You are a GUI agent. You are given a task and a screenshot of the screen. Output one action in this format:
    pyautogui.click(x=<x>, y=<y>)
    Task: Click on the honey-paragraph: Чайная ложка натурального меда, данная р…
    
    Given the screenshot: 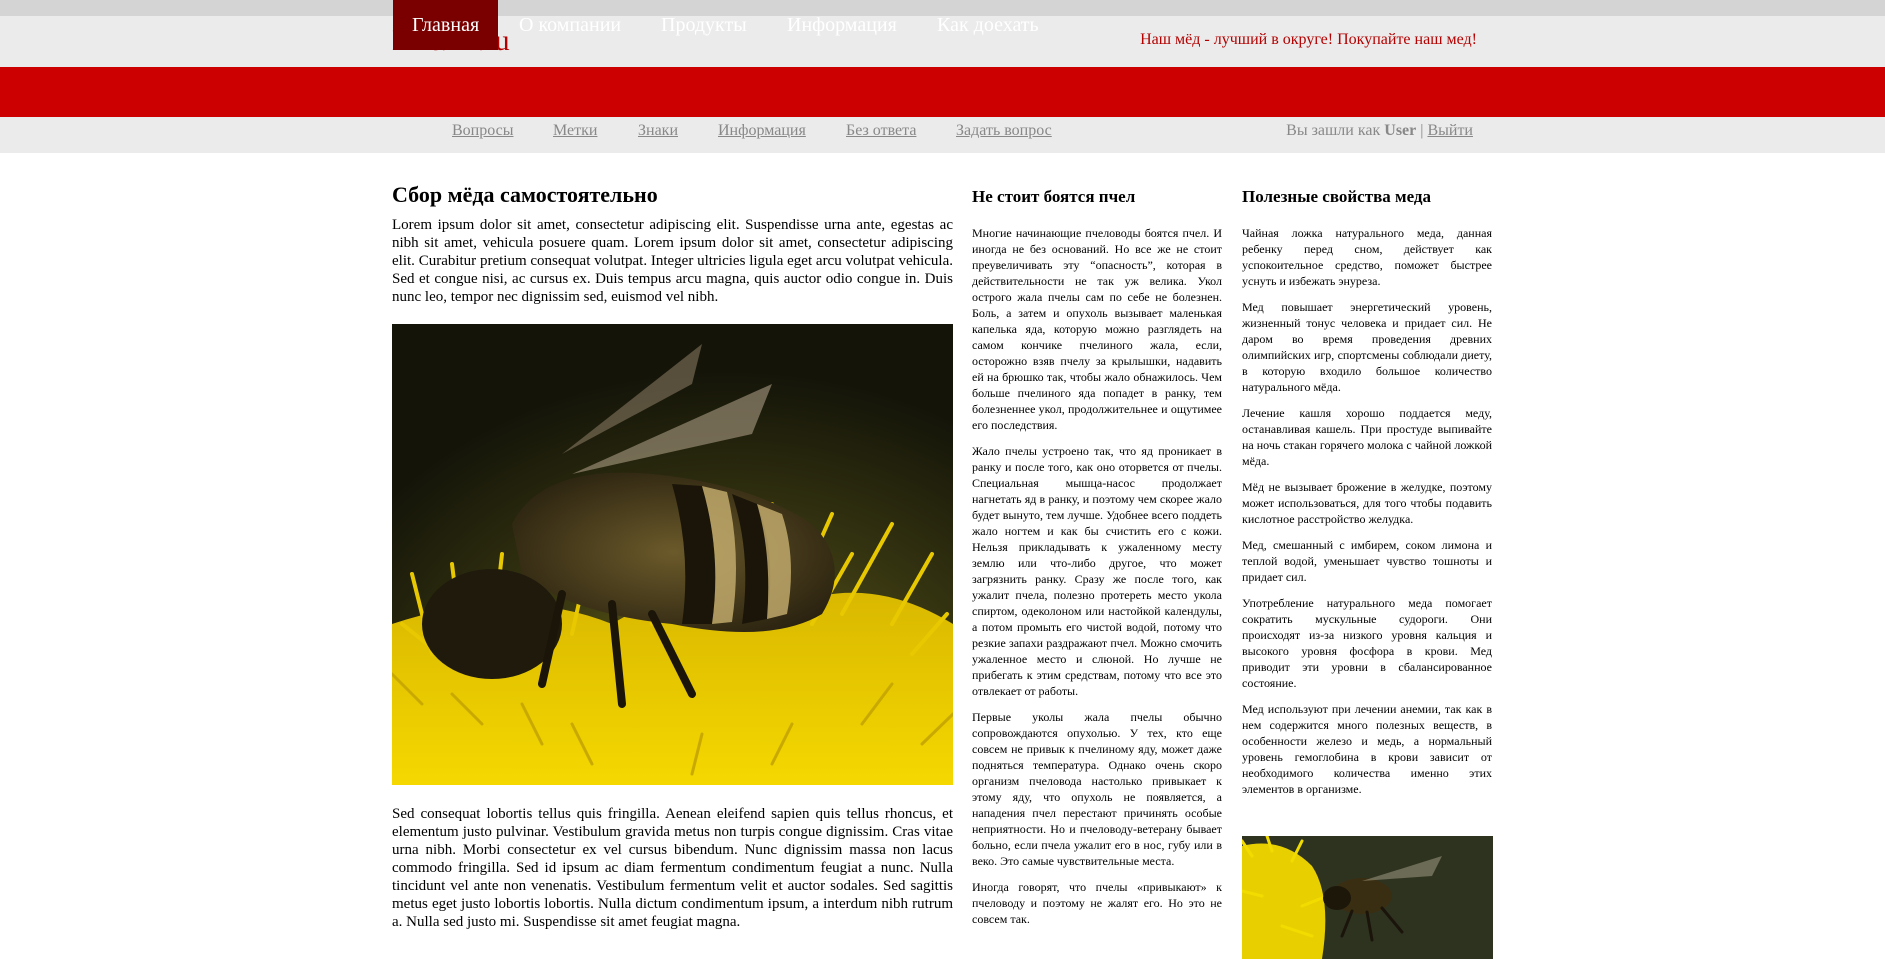 What is the action you would take?
    pyautogui.click(x=1367, y=257)
    